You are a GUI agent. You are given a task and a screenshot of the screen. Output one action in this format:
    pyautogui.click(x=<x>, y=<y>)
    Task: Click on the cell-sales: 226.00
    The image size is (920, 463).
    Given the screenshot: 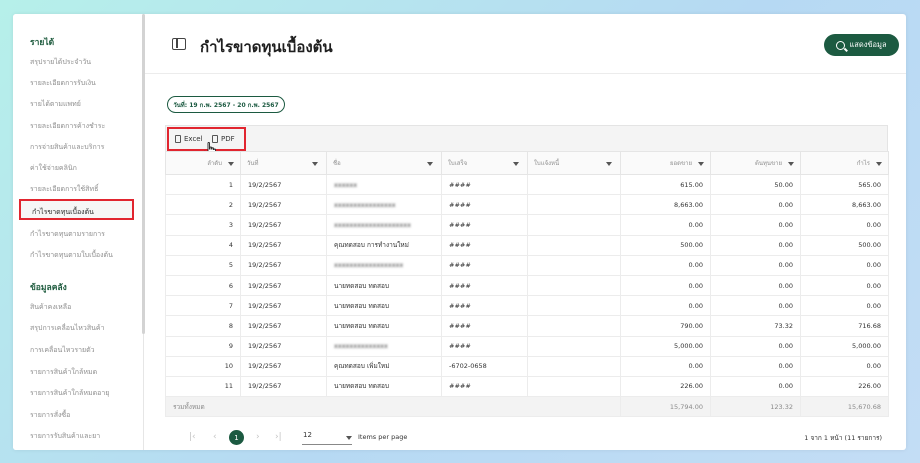 What is the action you would take?
    pyautogui.click(x=665, y=386)
    